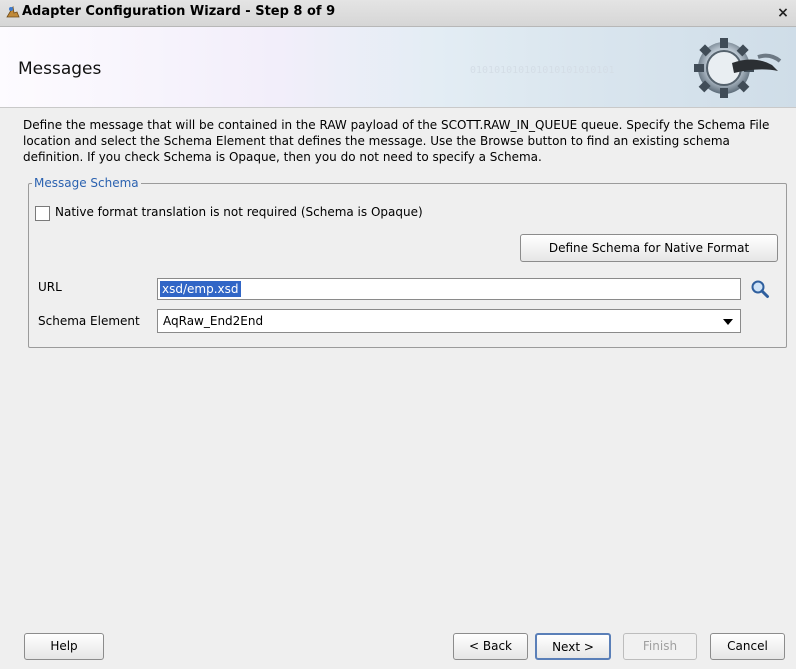  I want to click on back-button: < Back, so click(490, 646).